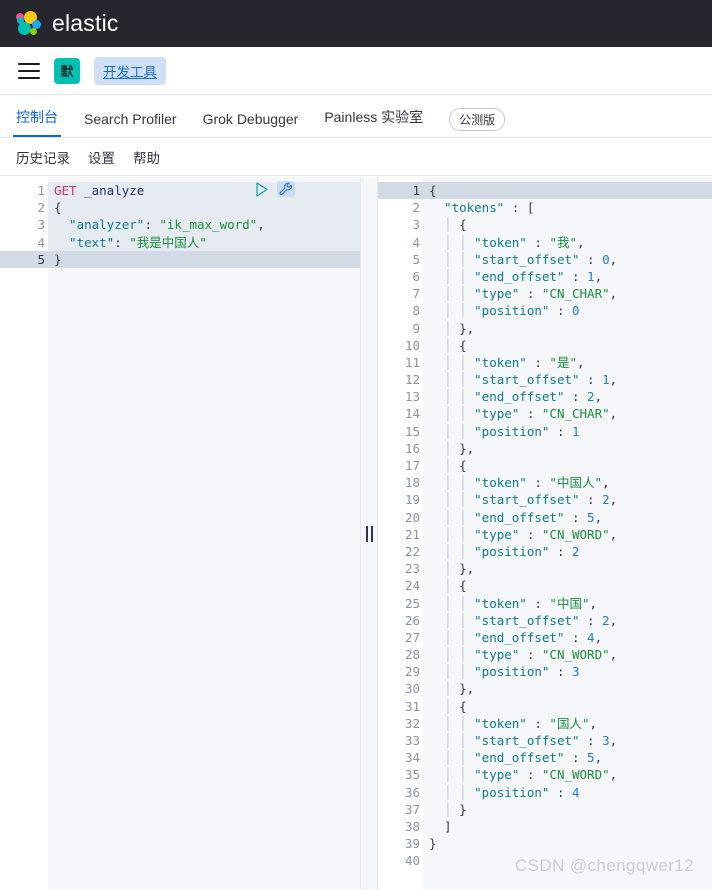 This screenshot has height=890, width=712. What do you see at coordinates (567, 551) in the screenshot?
I see `code-line: │ │ "position" : 2` at bounding box center [567, 551].